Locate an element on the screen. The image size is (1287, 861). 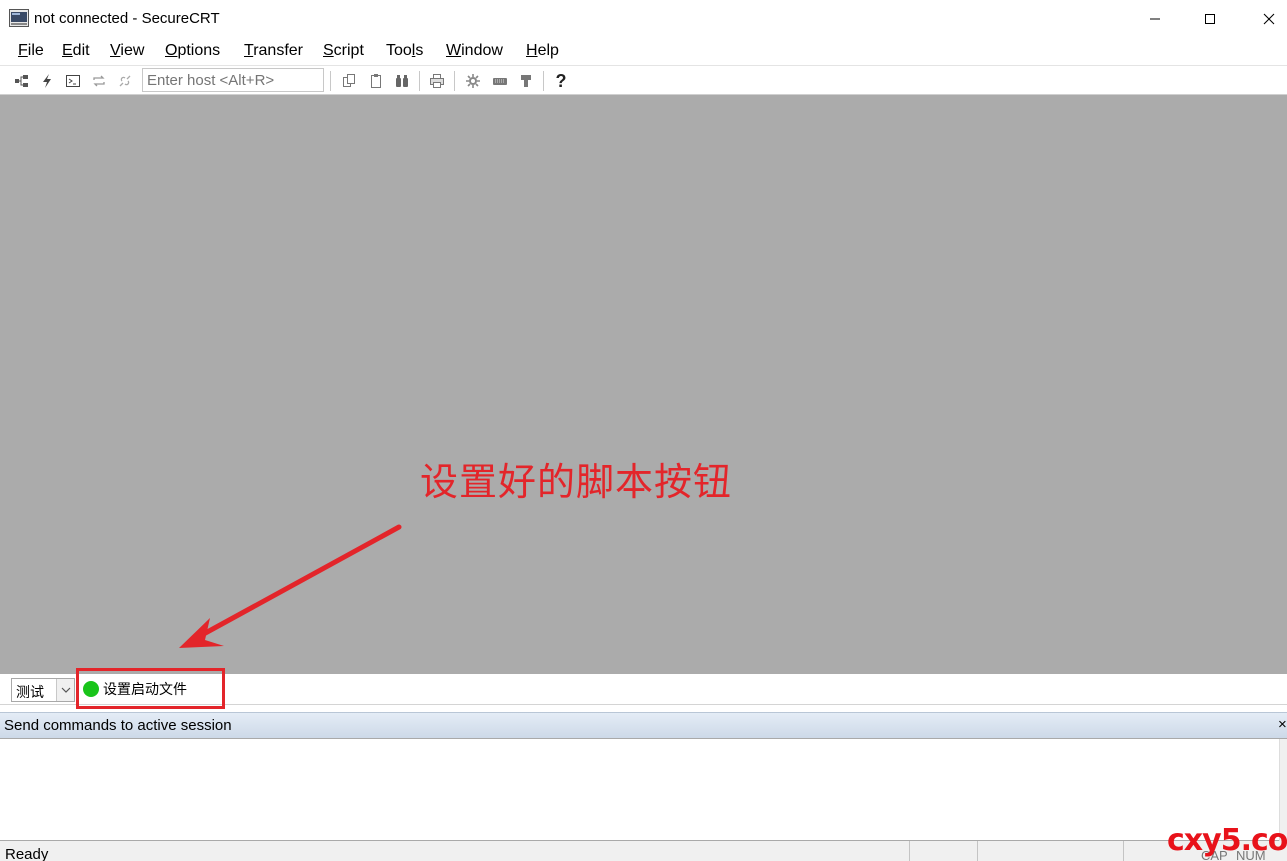
window-title: not connected - SecureCRT is located at coordinates (127, 18).